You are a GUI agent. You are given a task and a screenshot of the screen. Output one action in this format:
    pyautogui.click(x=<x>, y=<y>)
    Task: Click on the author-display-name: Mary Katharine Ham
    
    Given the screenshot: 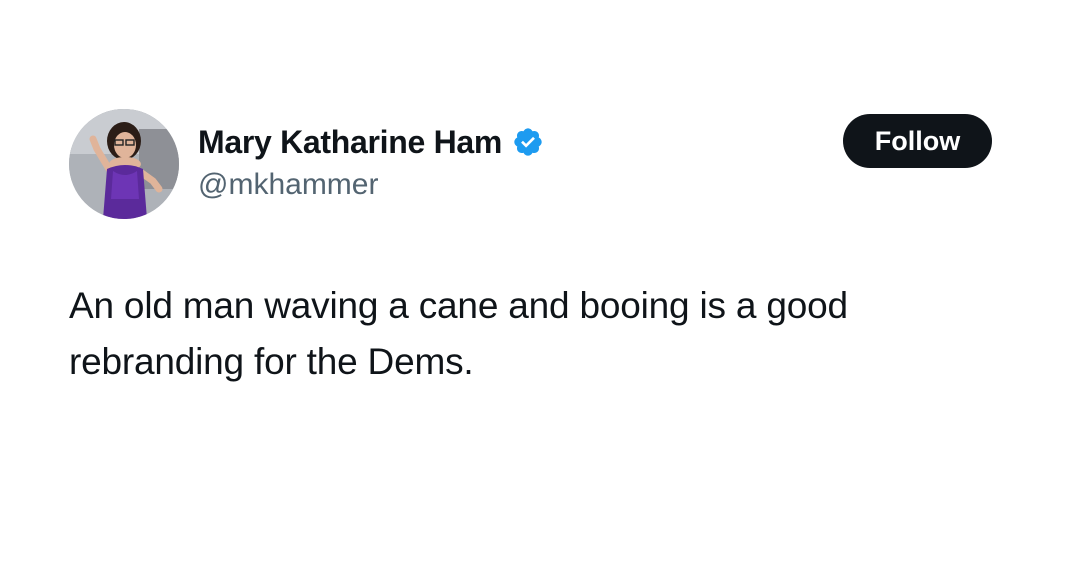 What is the action you would take?
    pyautogui.click(x=350, y=142)
    